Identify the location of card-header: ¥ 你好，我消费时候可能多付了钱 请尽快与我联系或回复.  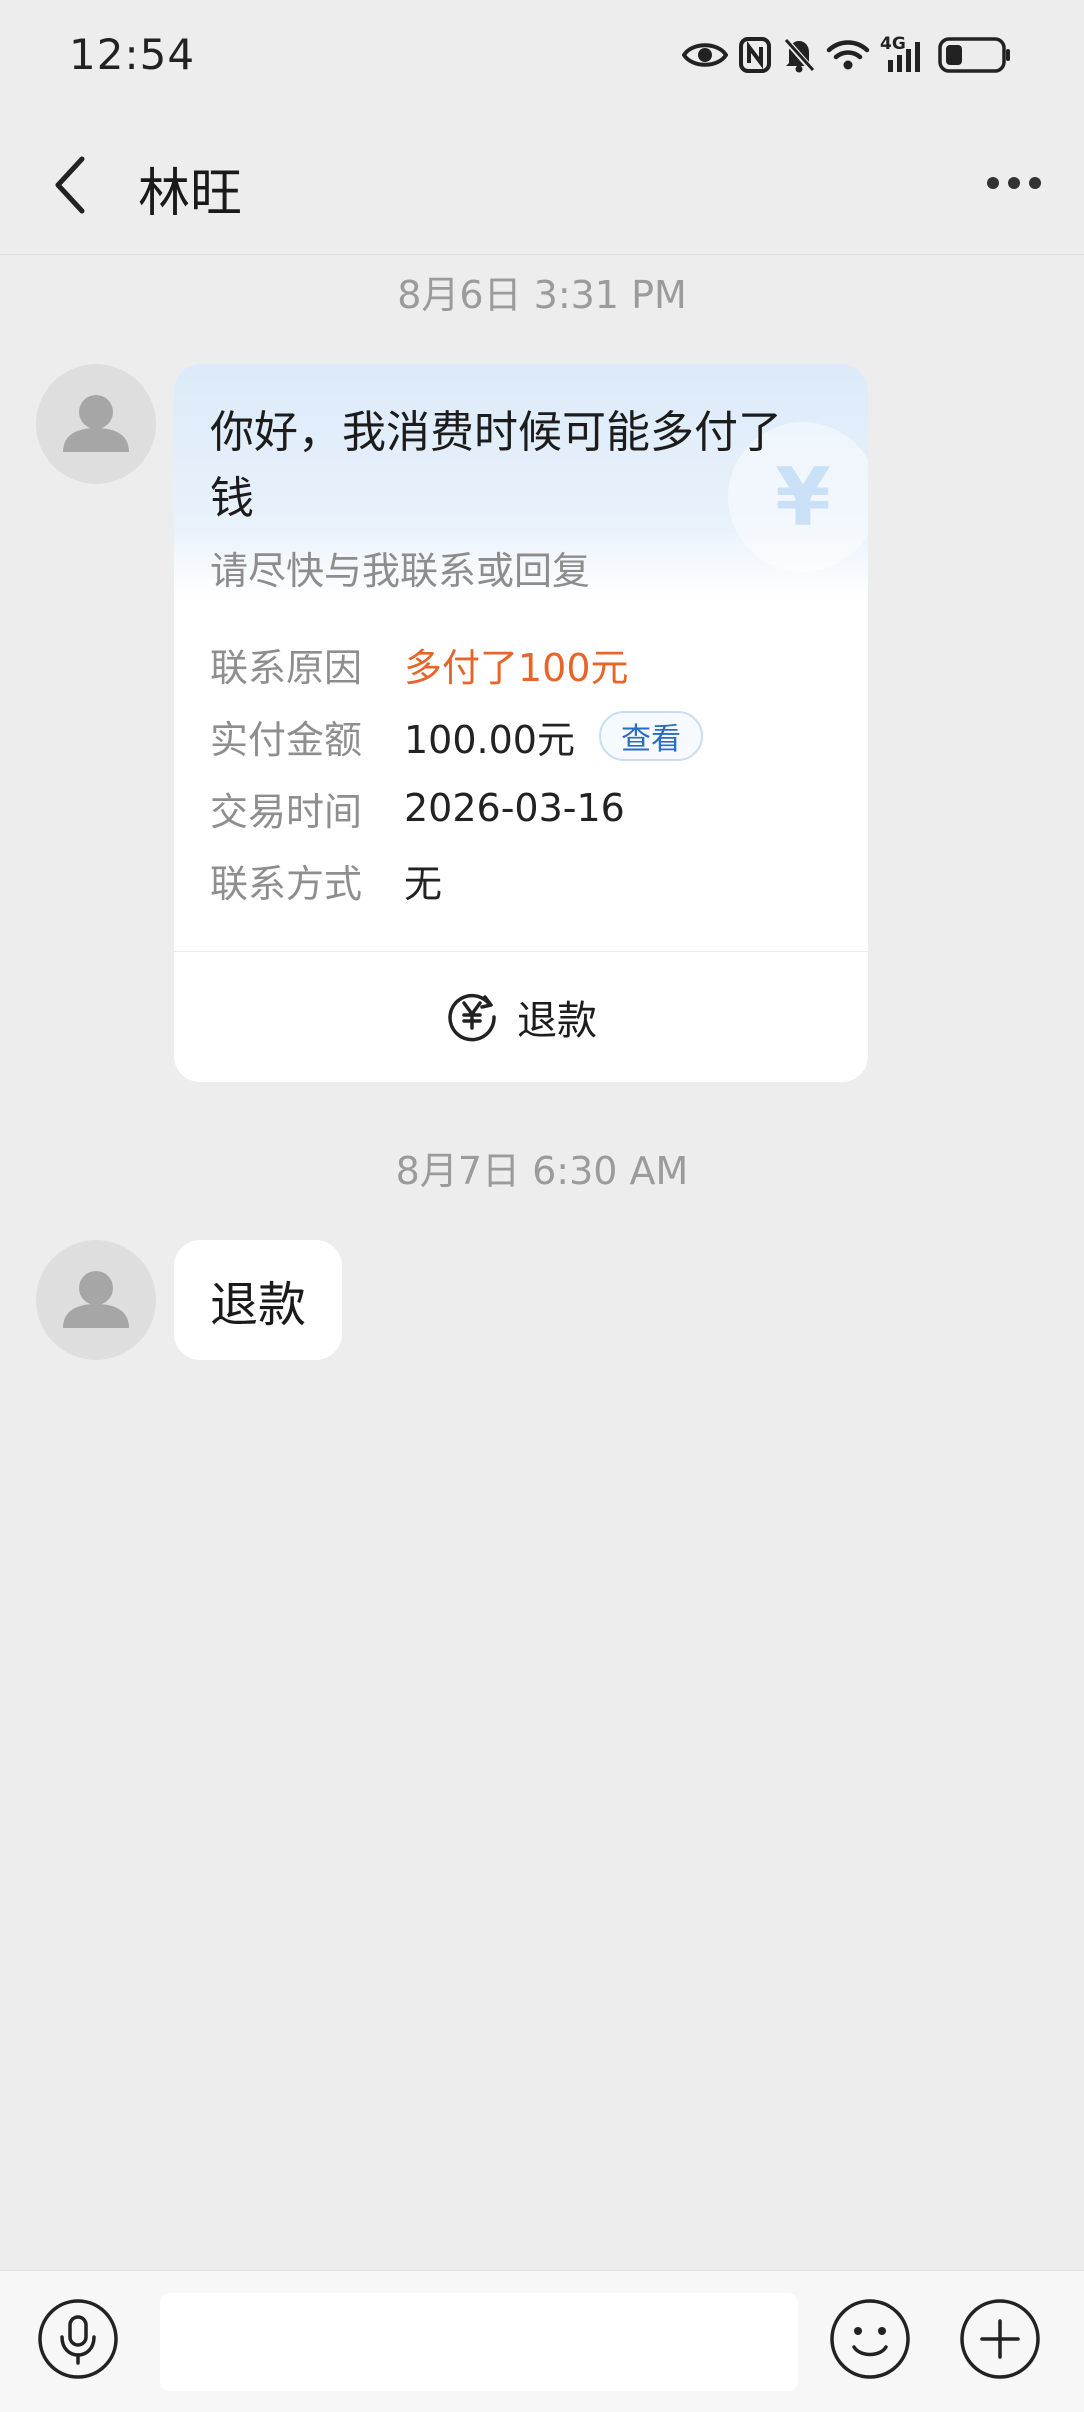
(521, 481).